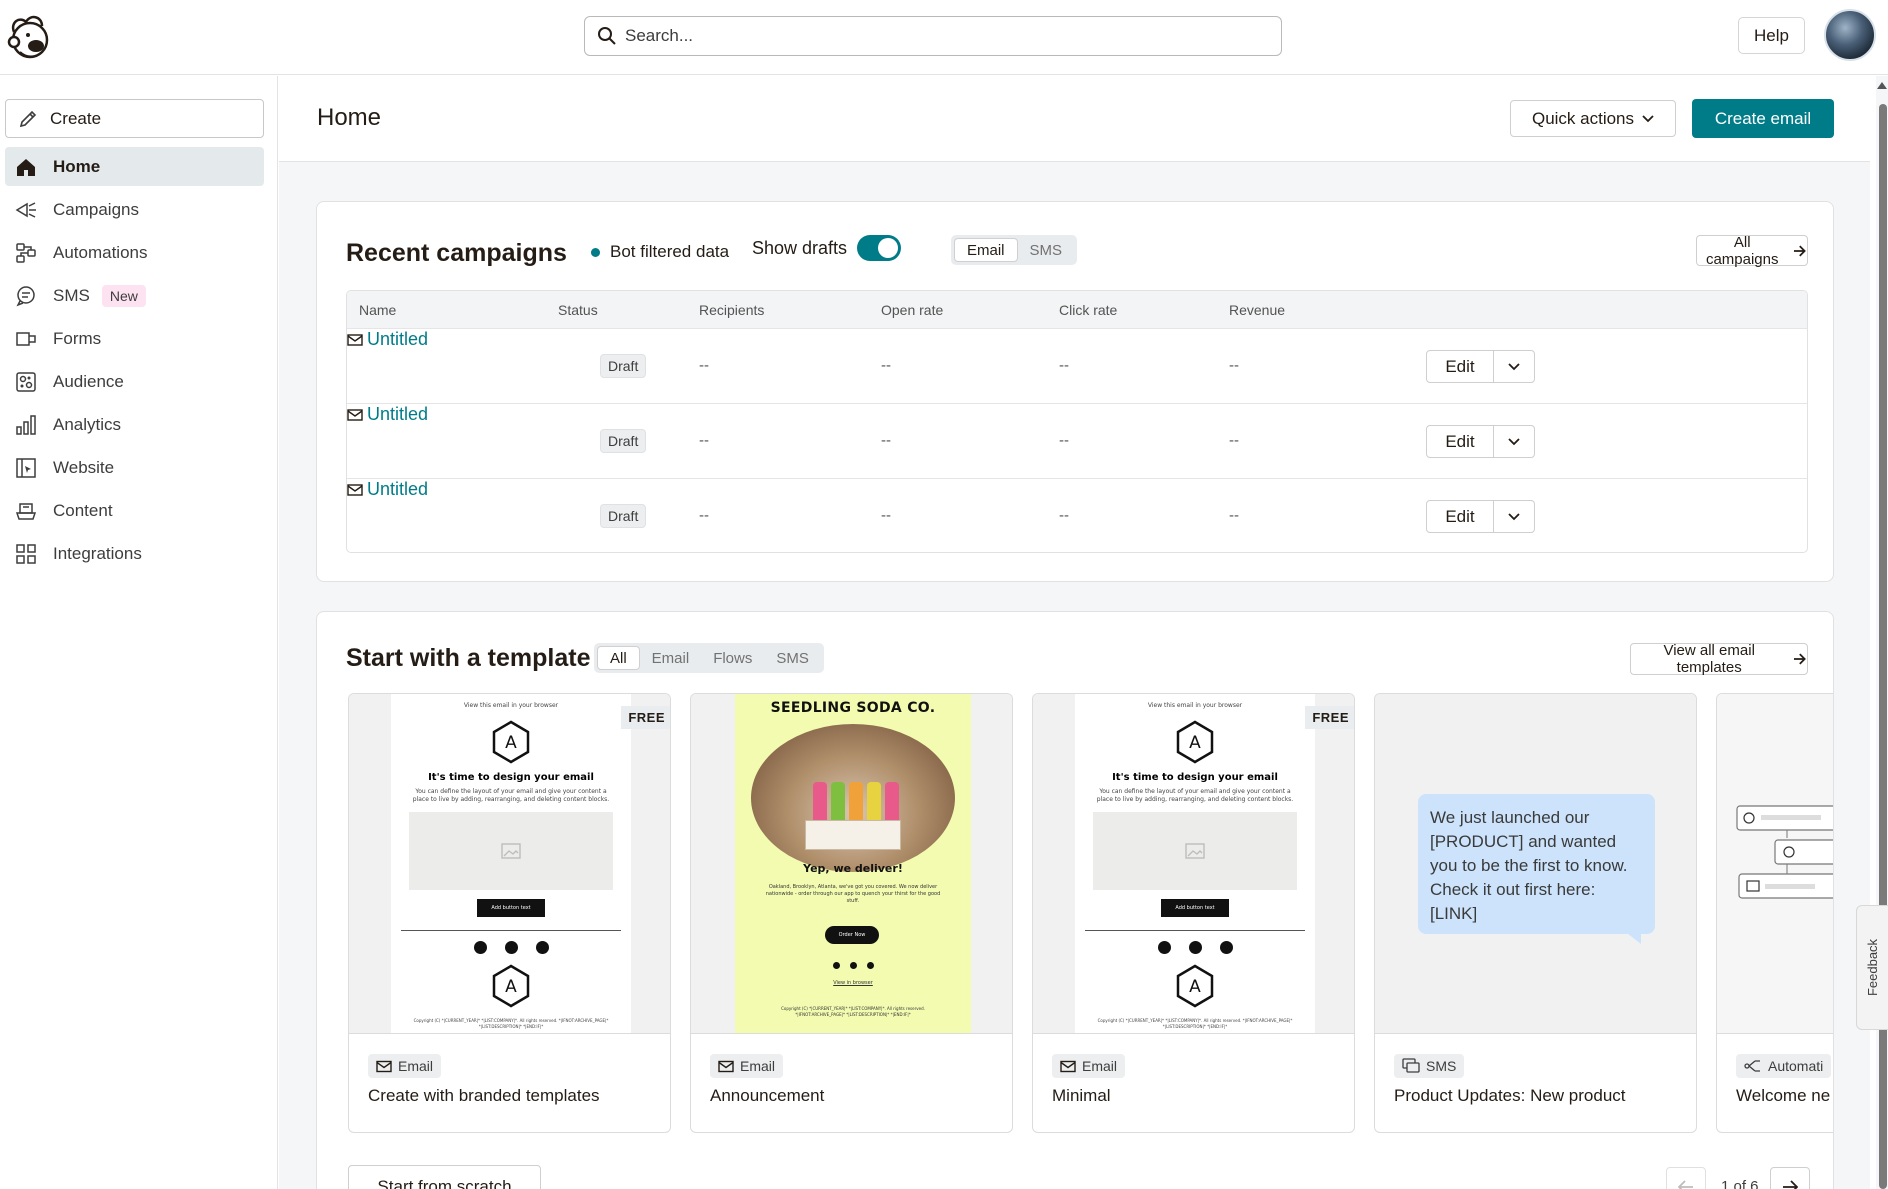 This screenshot has height=1189, width=1888. What do you see at coordinates (26, 425) in the screenshot?
I see `analytics-icon` at bounding box center [26, 425].